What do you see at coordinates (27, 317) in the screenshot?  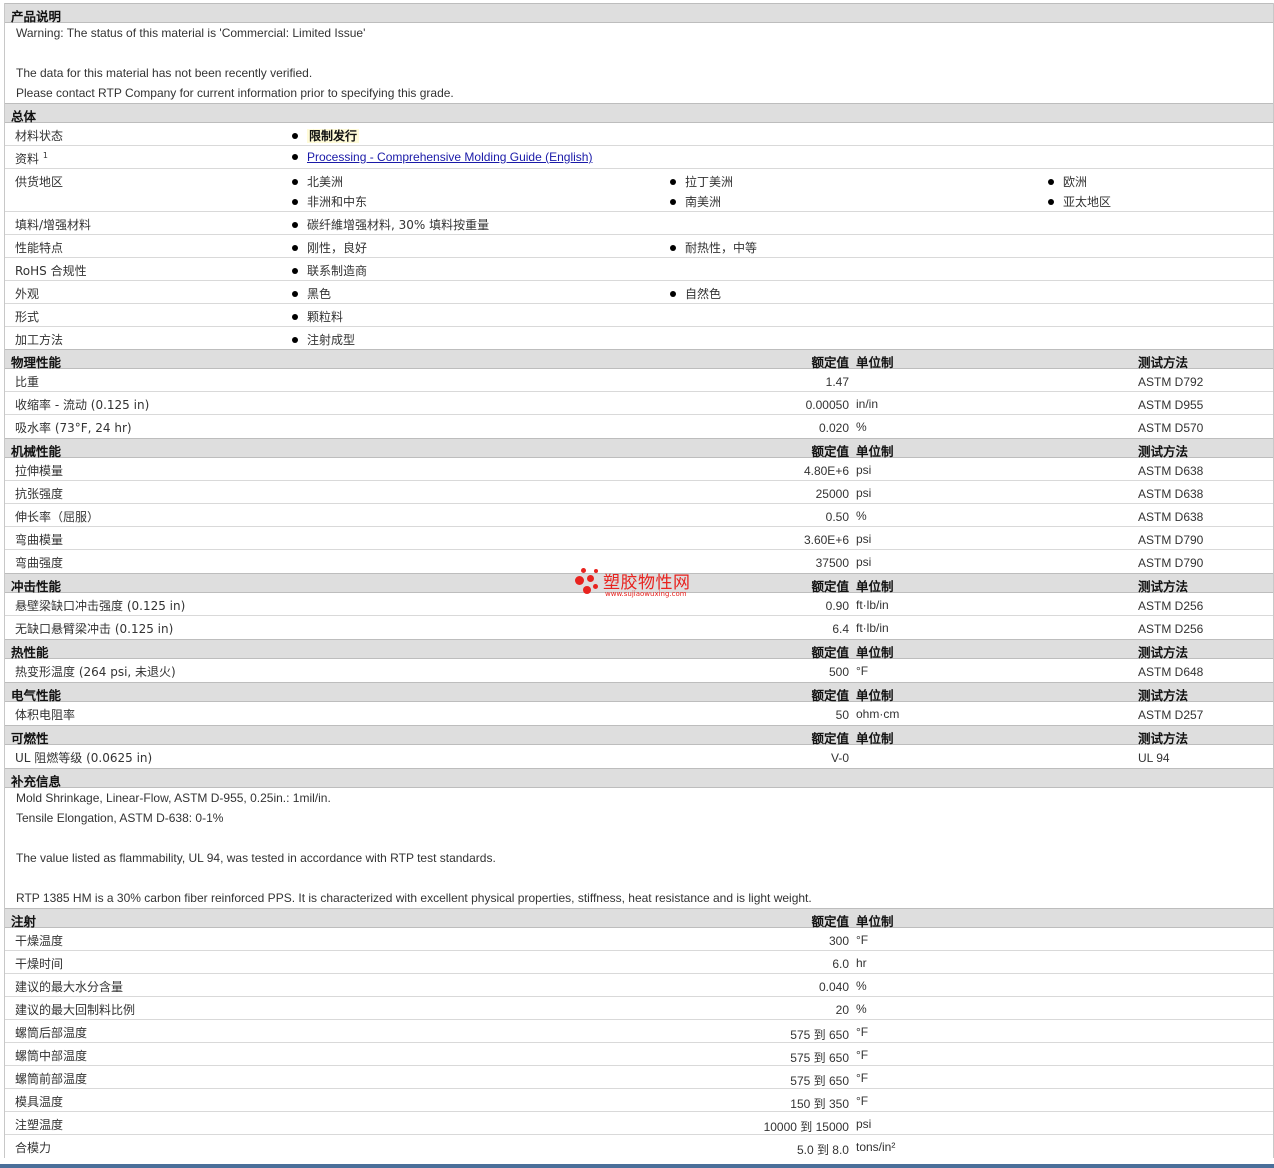 I see `row-label: 形式` at bounding box center [27, 317].